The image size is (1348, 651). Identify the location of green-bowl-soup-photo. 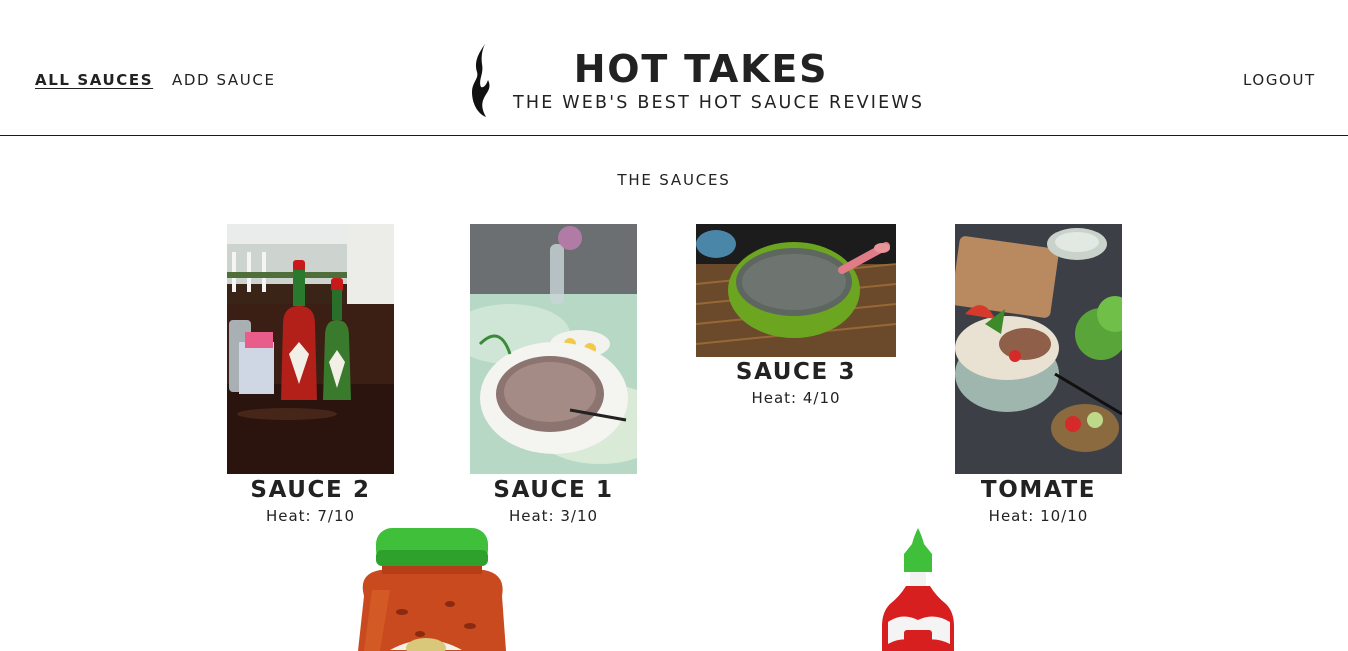
(796, 290).